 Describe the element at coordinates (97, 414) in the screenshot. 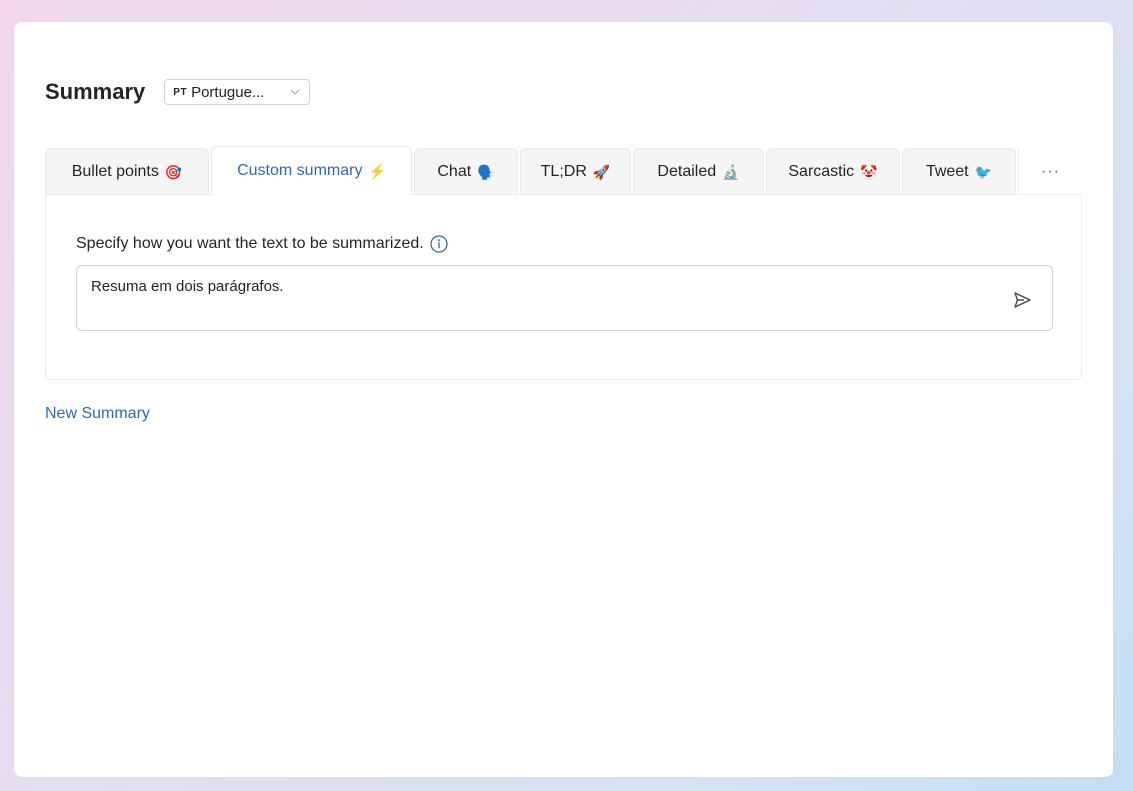

I see `new-summary-link: New Summary` at that location.